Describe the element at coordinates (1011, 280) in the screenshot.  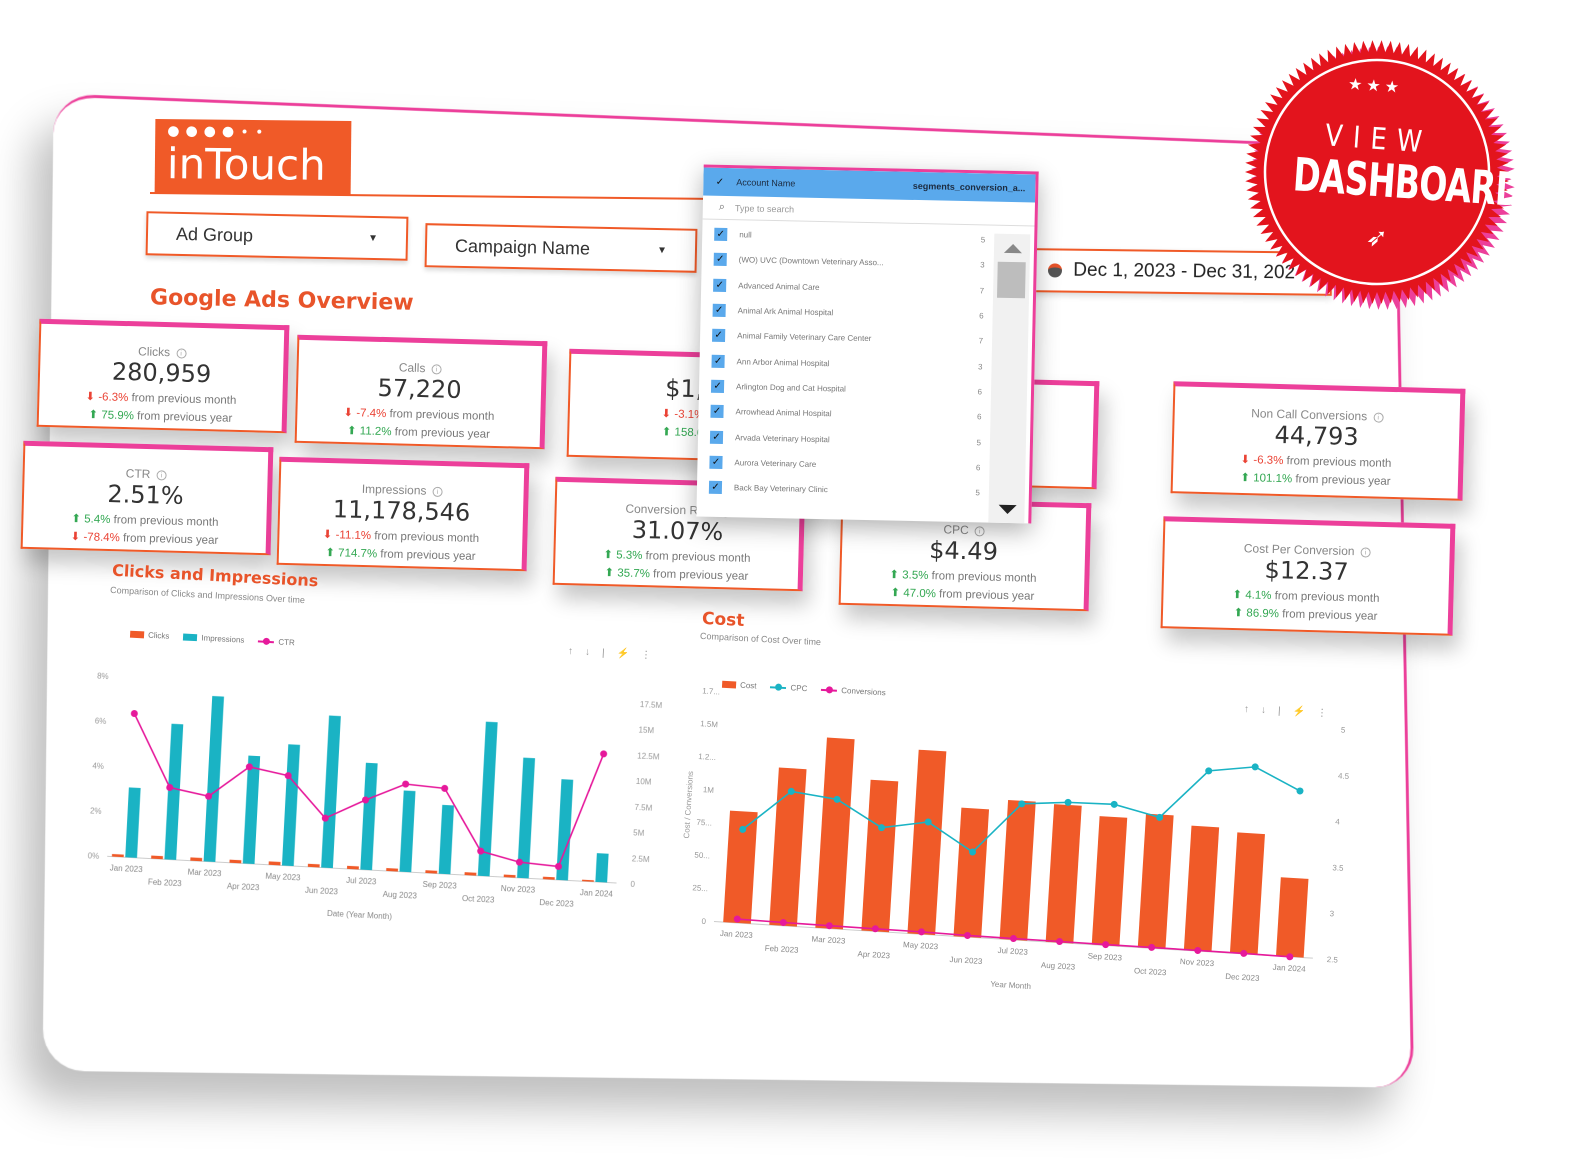
I see `scroll-thumb` at that location.